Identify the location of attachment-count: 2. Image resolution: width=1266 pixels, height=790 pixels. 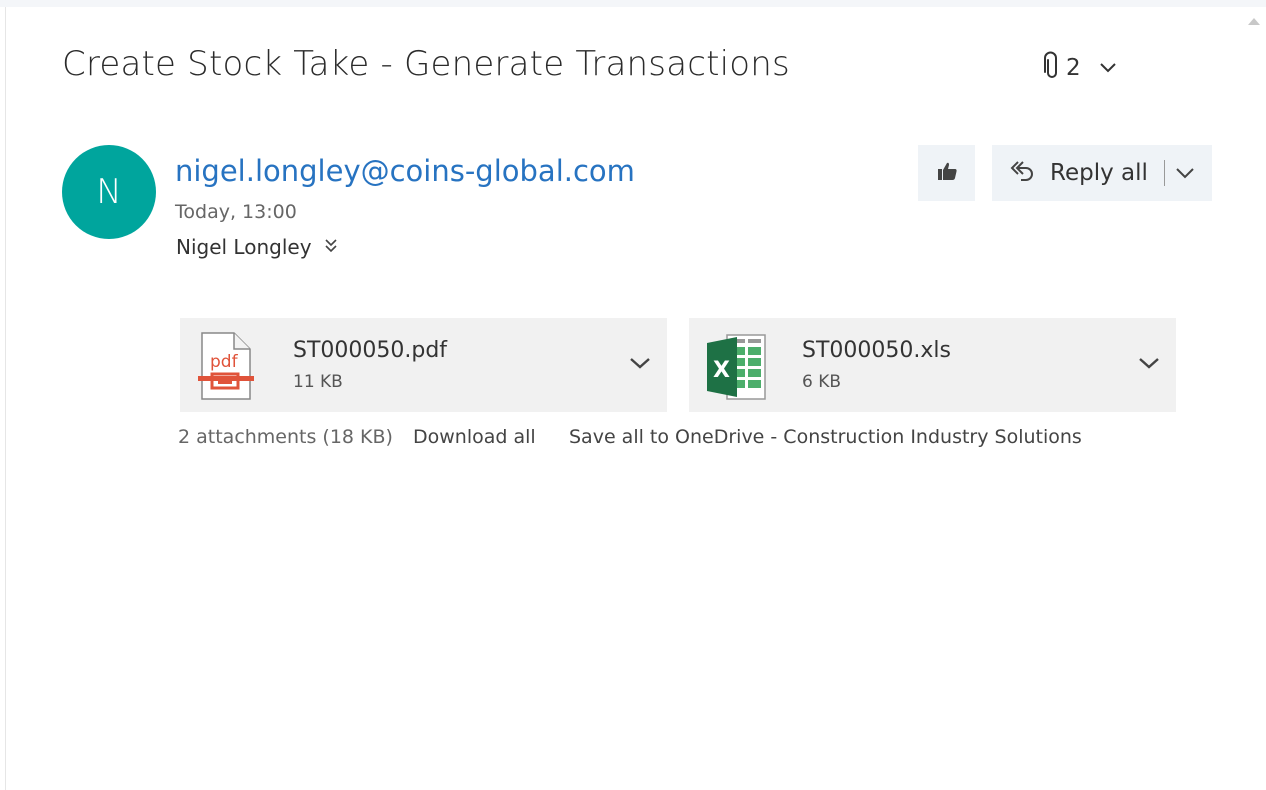
(1073, 68).